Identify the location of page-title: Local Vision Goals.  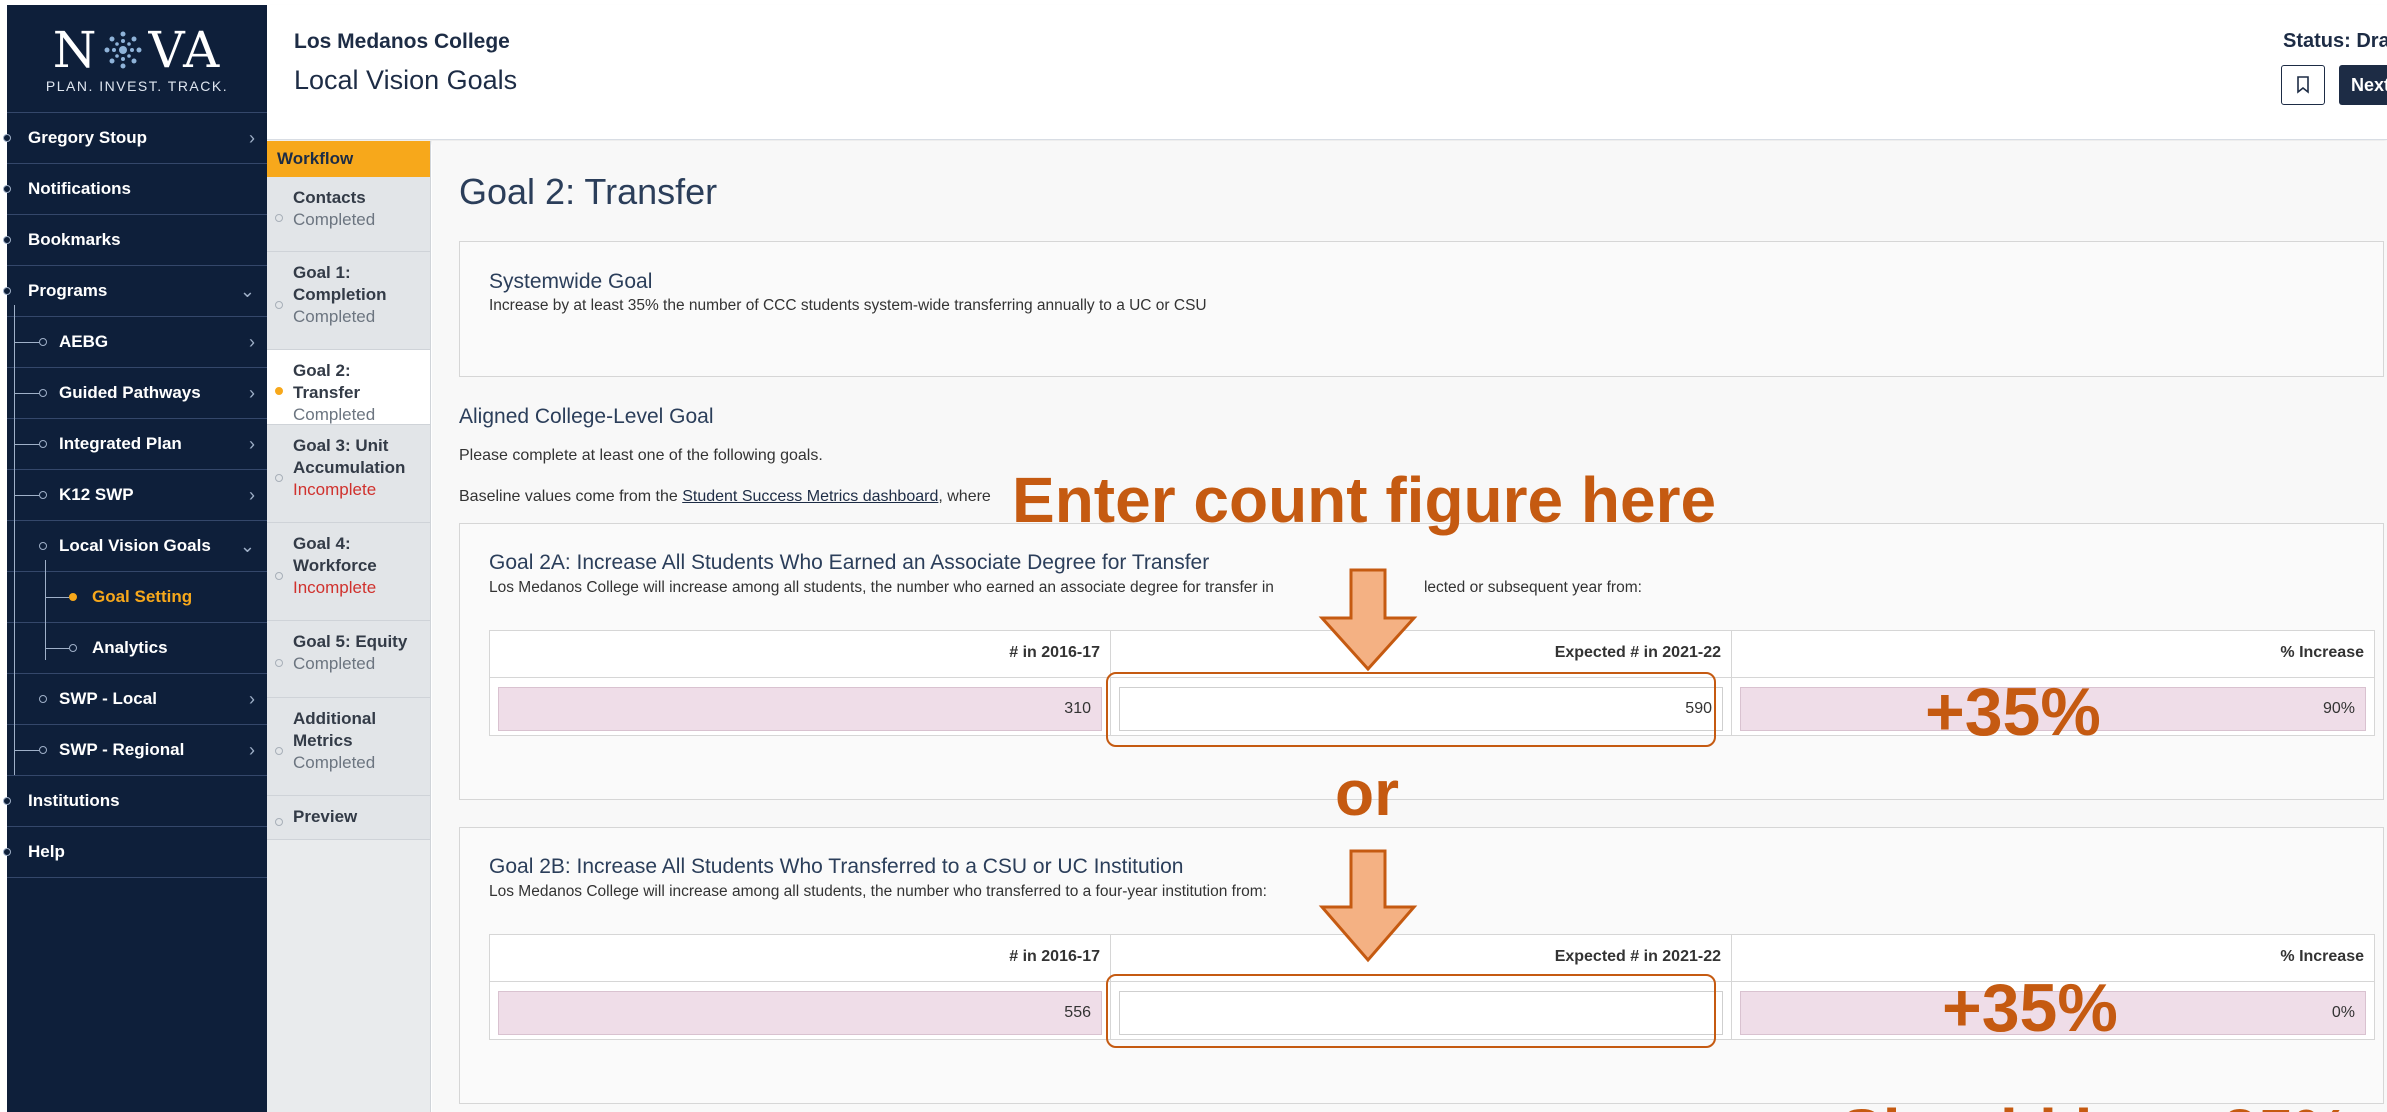
(406, 80).